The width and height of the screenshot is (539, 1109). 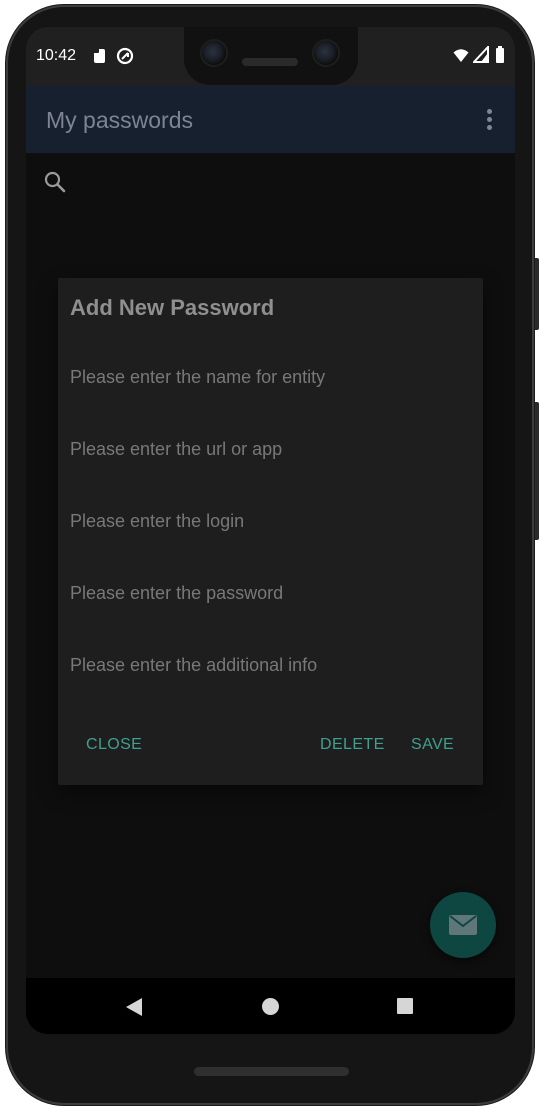 I want to click on navigation-bar, so click(x=270, y=1006).